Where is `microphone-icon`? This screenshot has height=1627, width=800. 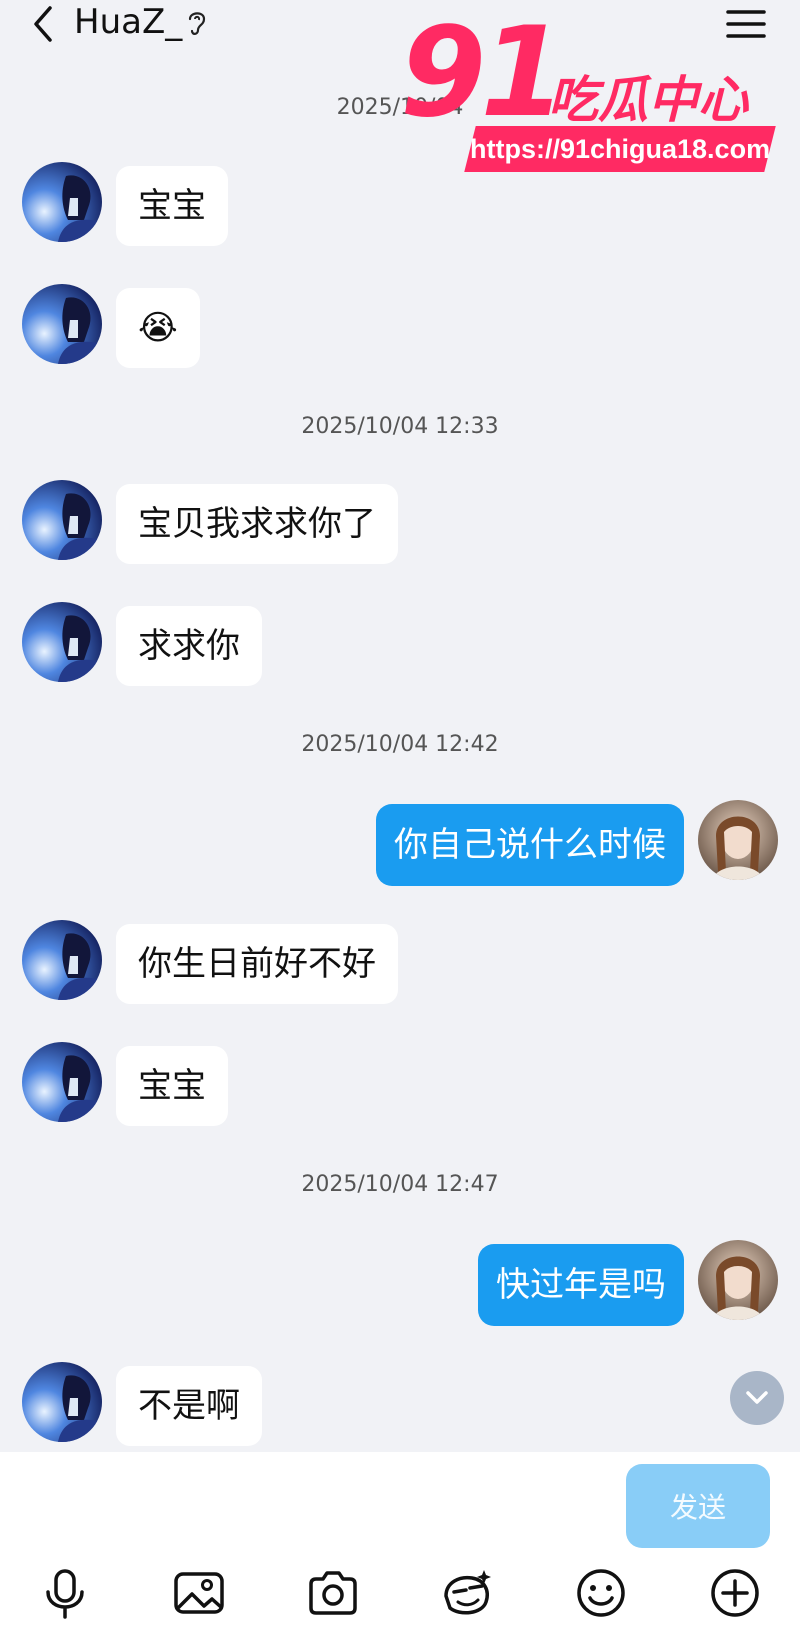
microphone-icon is located at coordinates (65, 1593).